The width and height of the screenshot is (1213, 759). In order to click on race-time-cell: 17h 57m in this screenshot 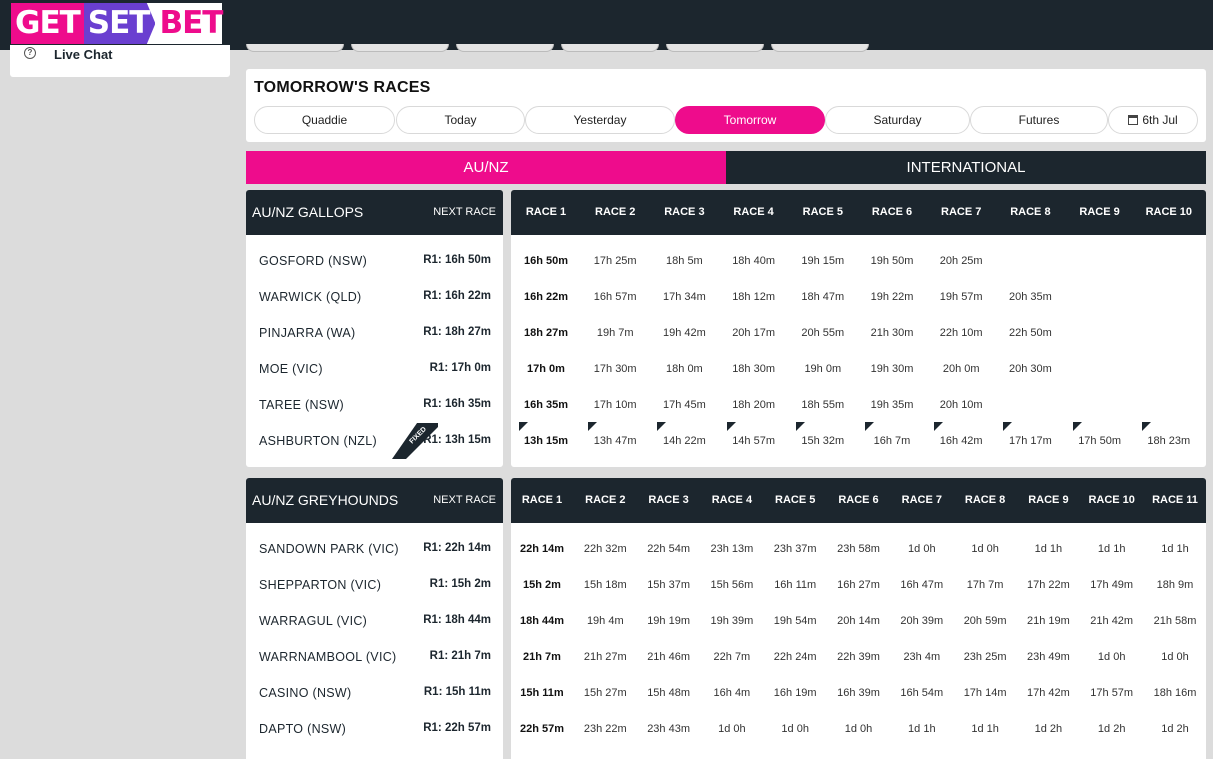, I will do `click(1112, 693)`.